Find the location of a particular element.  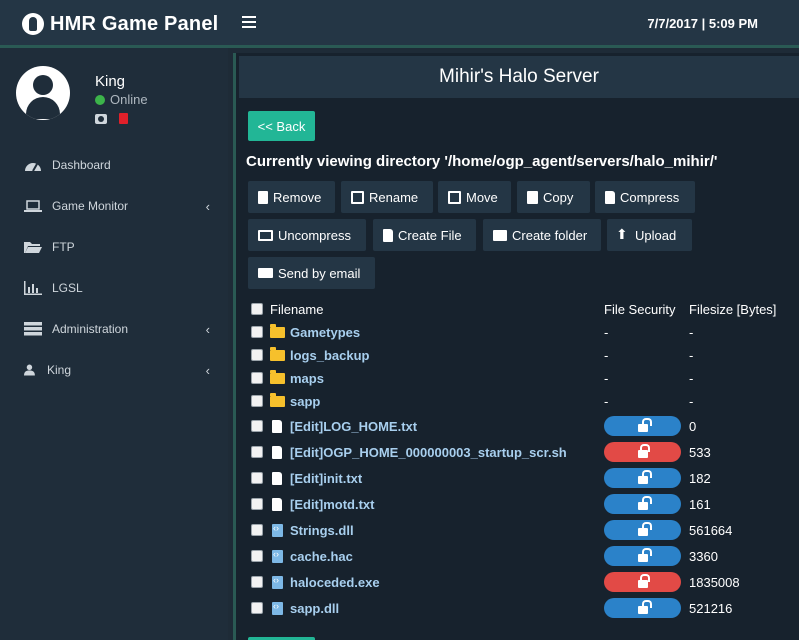

move-label: Move is located at coordinates (482, 197).